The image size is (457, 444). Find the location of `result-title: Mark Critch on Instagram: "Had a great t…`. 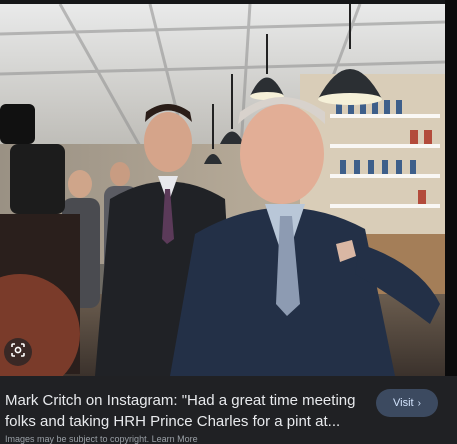

result-title: Mark Critch on Instagram: "Had a great t… is located at coordinates (181, 411).